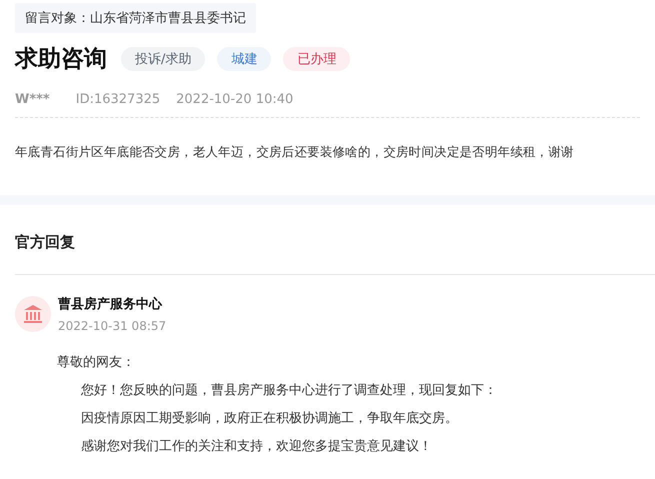 The height and width of the screenshot is (479, 655). I want to click on reply-paragraph: 您好！您反映的问题，曹县房产服务中心进行了调查处理，现回复如下：, so click(289, 391).